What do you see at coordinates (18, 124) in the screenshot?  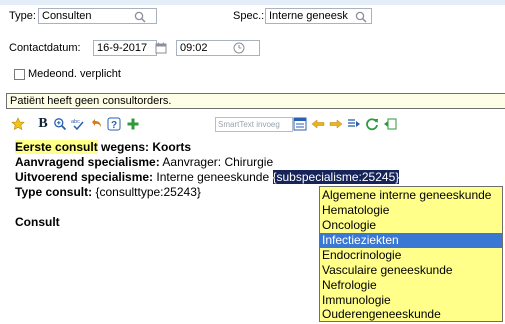 I see `star-icon` at bounding box center [18, 124].